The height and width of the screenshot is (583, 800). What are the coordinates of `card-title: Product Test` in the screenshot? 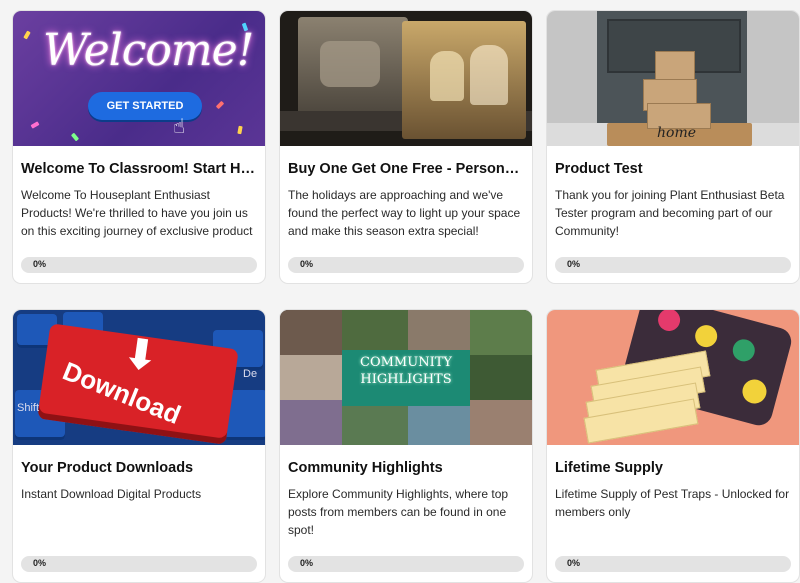 It's located at (673, 169).